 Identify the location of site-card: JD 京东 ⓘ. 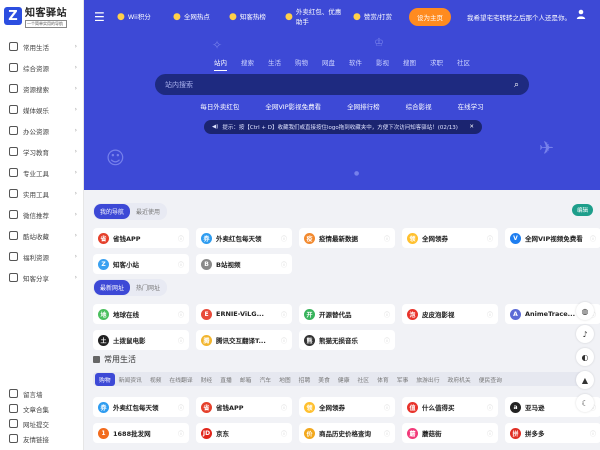
(244, 433).